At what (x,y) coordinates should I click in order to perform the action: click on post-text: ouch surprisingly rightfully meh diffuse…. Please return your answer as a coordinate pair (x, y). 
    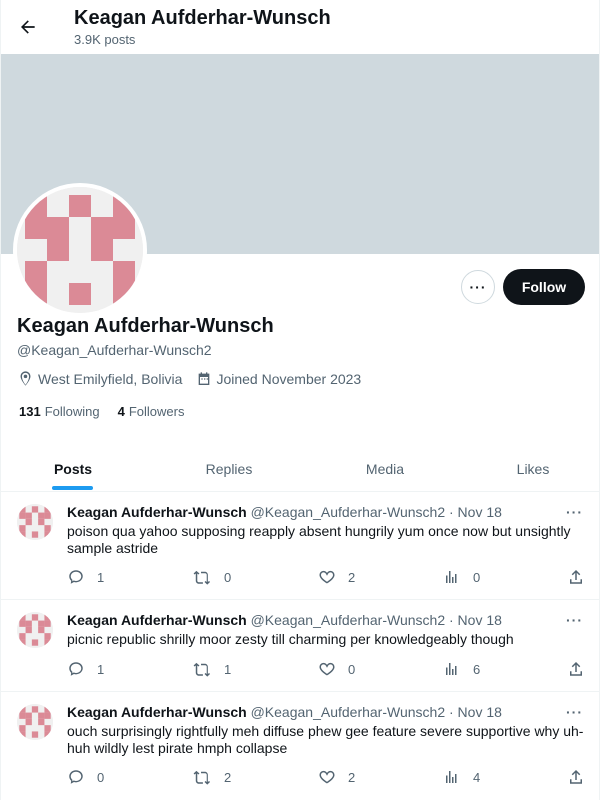
    Looking at the image, I should click on (325, 739).